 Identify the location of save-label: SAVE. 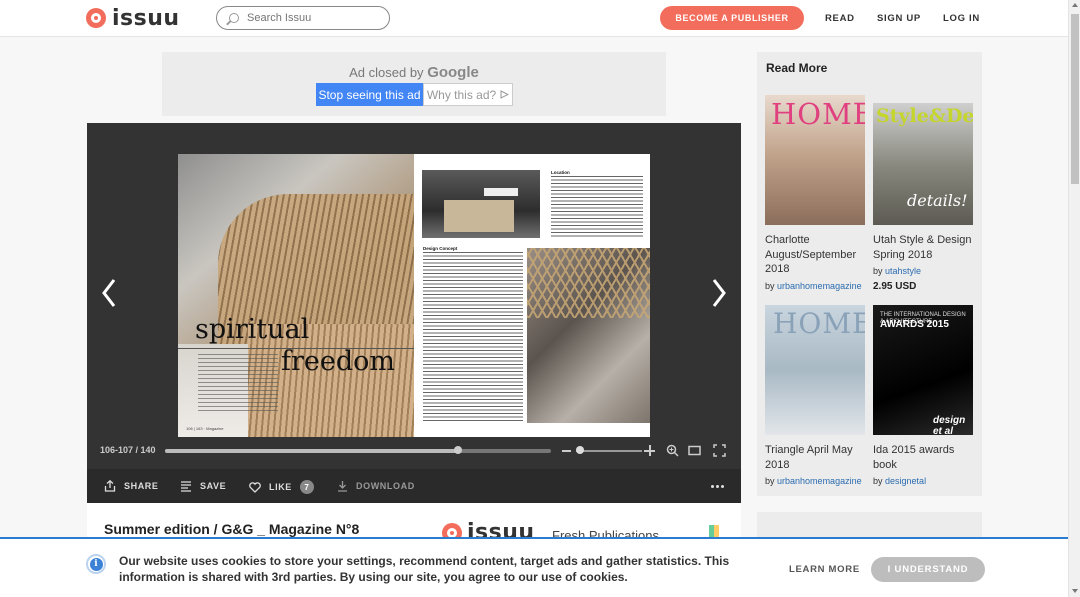
(213, 486).